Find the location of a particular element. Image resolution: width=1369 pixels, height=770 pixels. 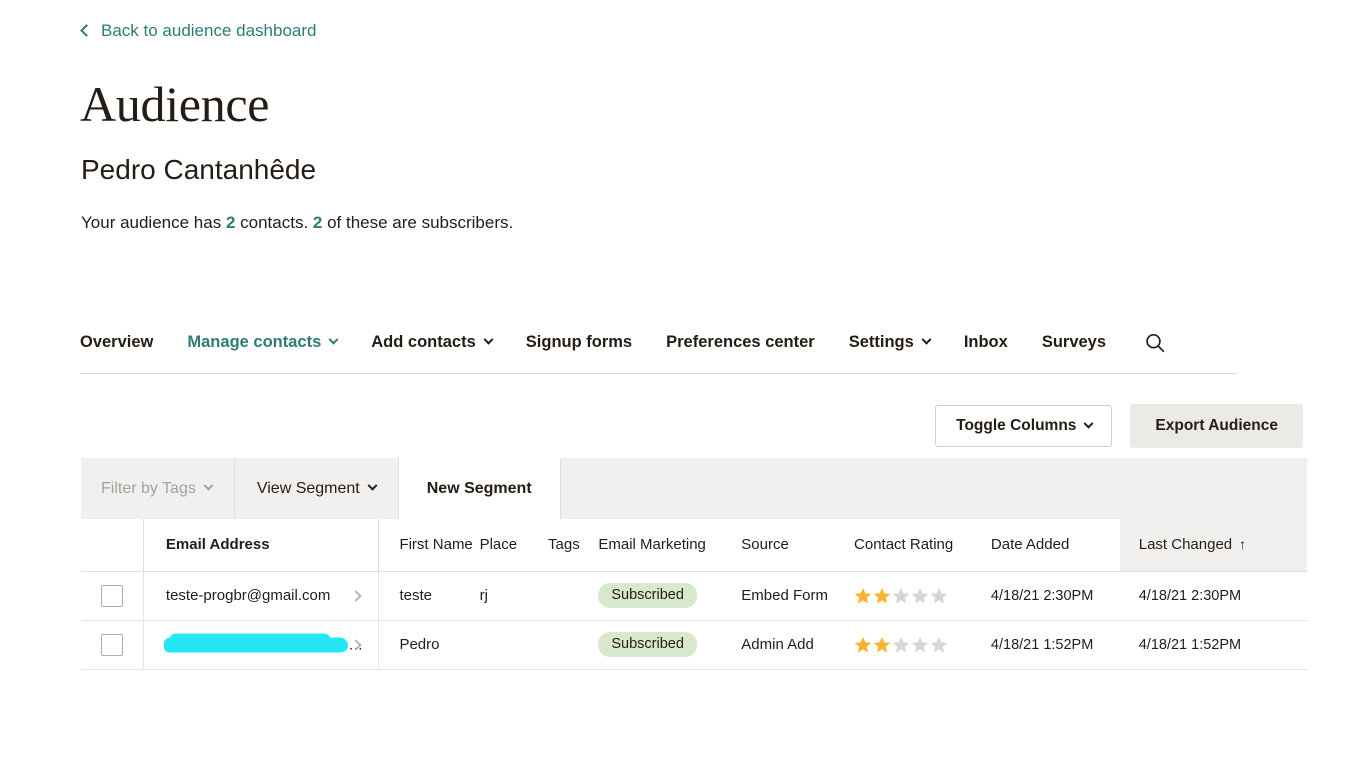

tab-preferences-center-label: Preferences center is located at coordinates (740, 342).